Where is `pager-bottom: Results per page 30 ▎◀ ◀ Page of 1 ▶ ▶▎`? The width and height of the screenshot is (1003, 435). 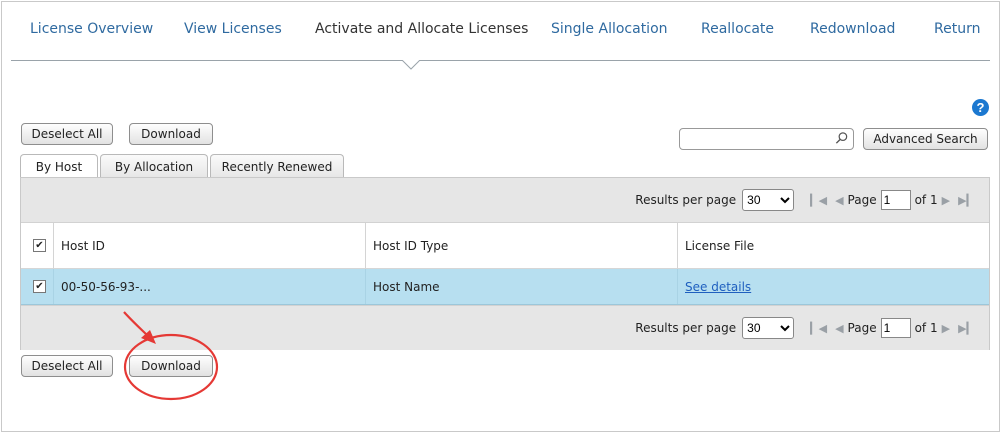 pager-bottom: Results per page 30 ▎◀ ◀ Page of 1 ▶ ▶▎ is located at coordinates (807, 328).